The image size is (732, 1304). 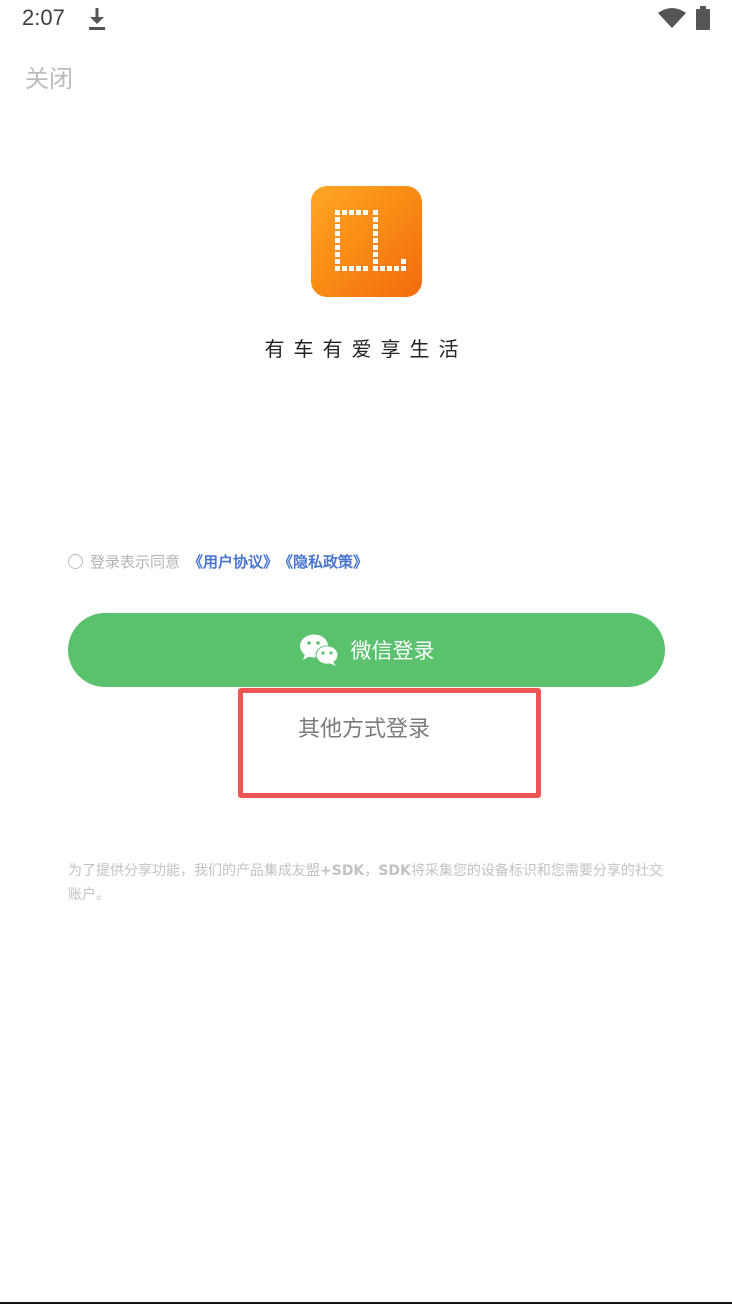 What do you see at coordinates (392, 651) in the screenshot?
I see `wechat-login-label: 微信登录` at bounding box center [392, 651].